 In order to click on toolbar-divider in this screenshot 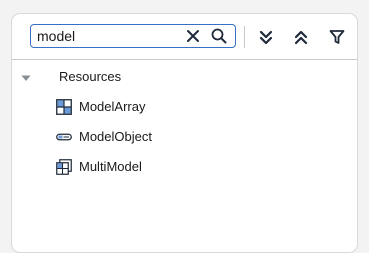, I will do `click(244, 37)`.